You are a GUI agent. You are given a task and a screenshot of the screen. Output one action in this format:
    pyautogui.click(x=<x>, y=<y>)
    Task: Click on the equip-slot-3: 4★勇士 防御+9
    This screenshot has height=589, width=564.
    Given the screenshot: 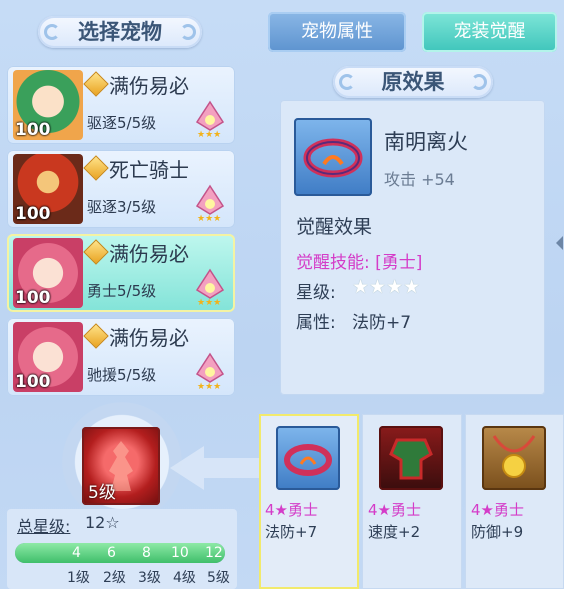 What is the action you would take?
    pyautogui.click(x=514, y=501)
    